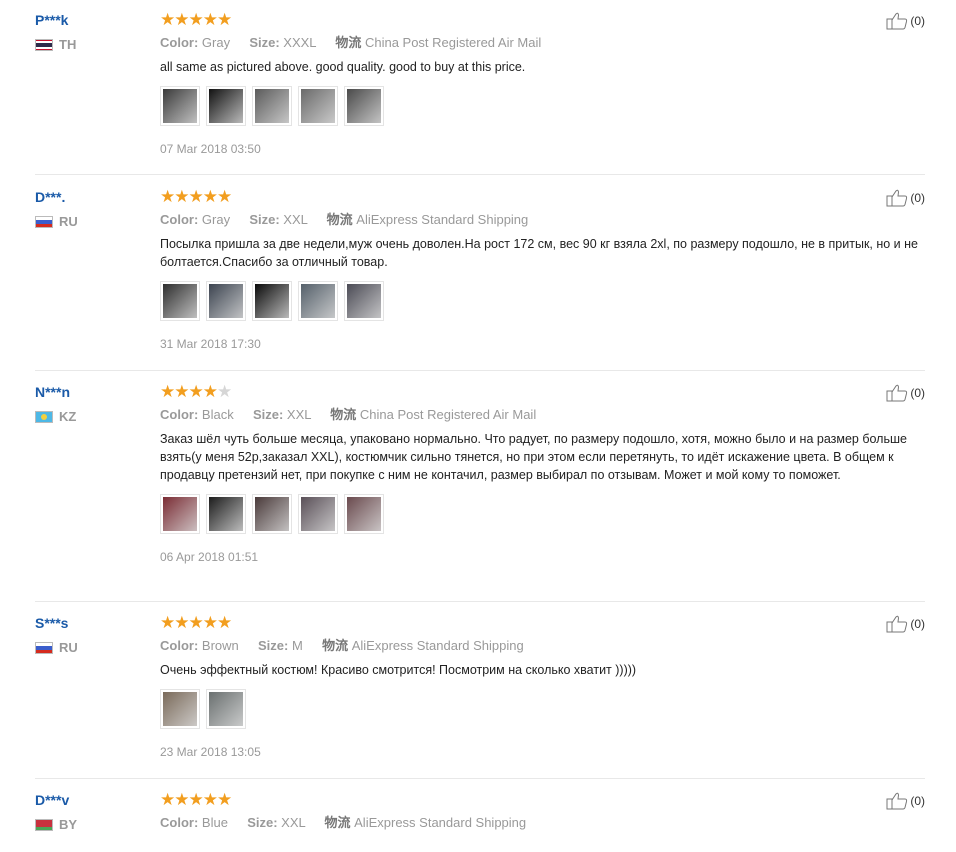 This screenshot has width=956, height=852. What do you see at coordinates (52, 623) in the screenshot?
I see `reviewer-name: S***s` at bounding box center [52, 623].